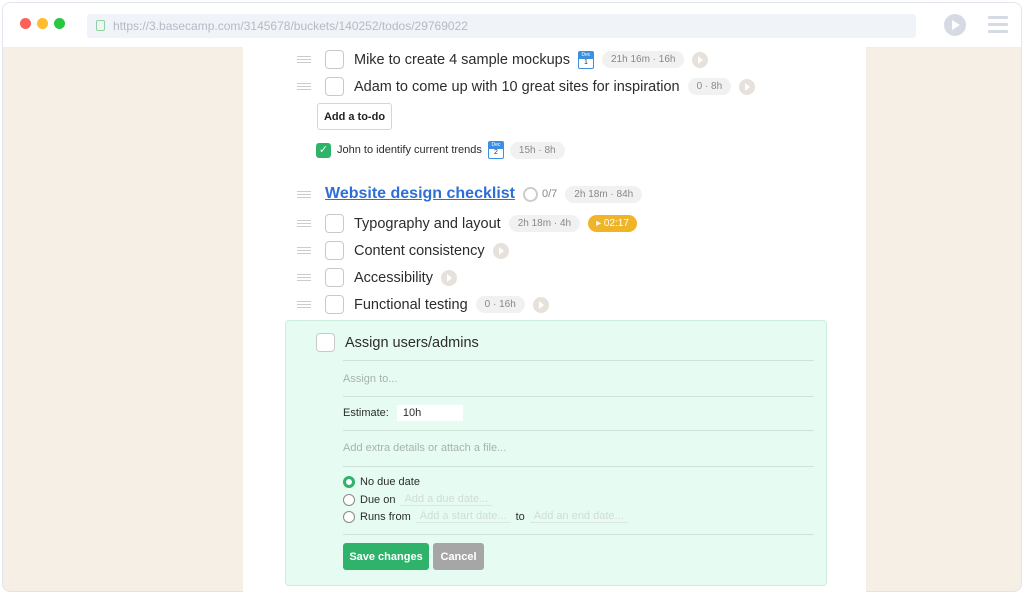  I want to click on timer-value: 02:17, so click(616, 223).